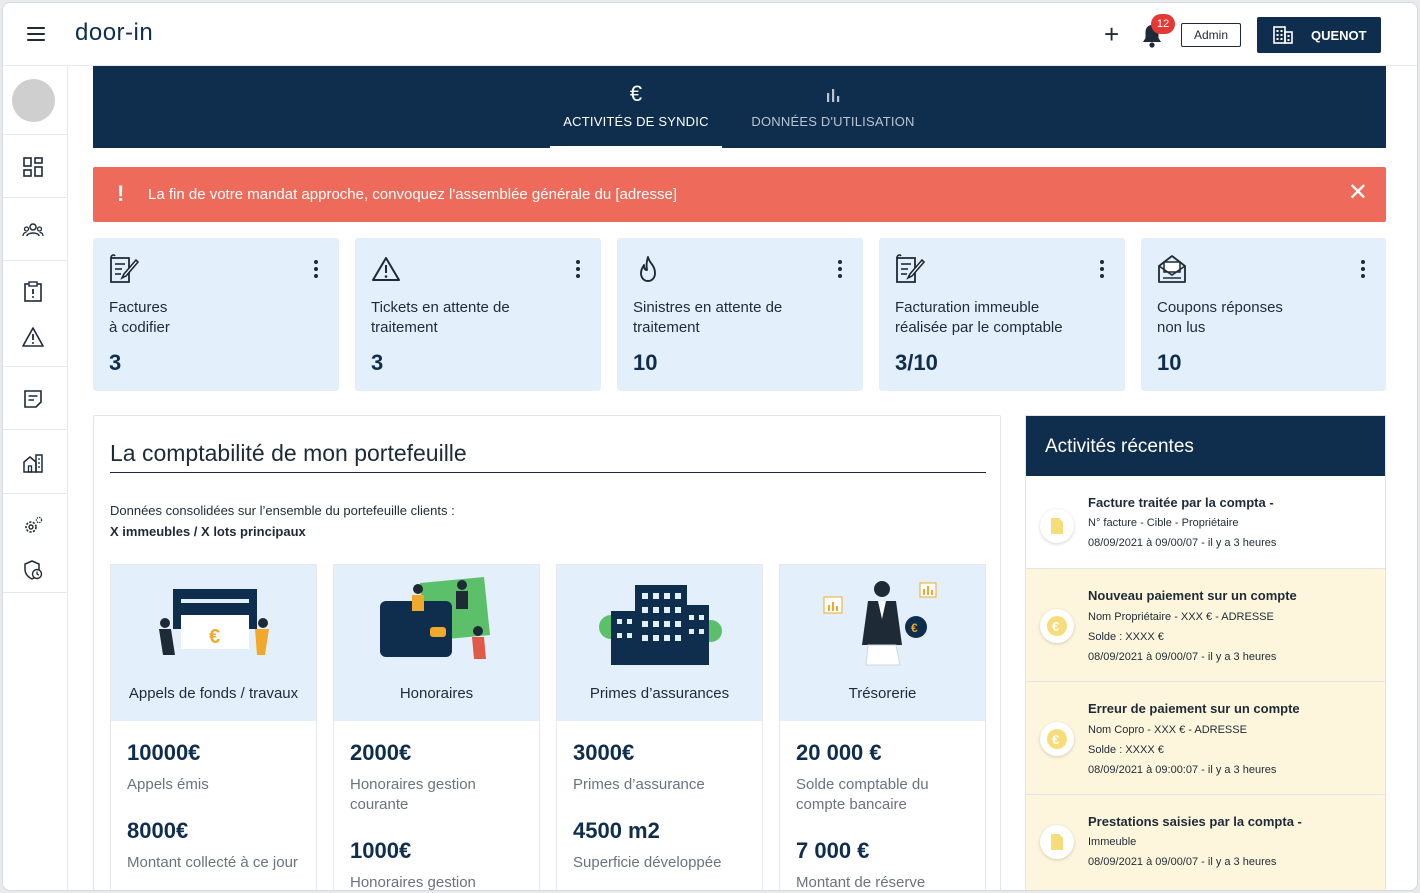 The width and height of the screenshot is (1420, 893). I want to click on buildings-icon, so click(33, 463).